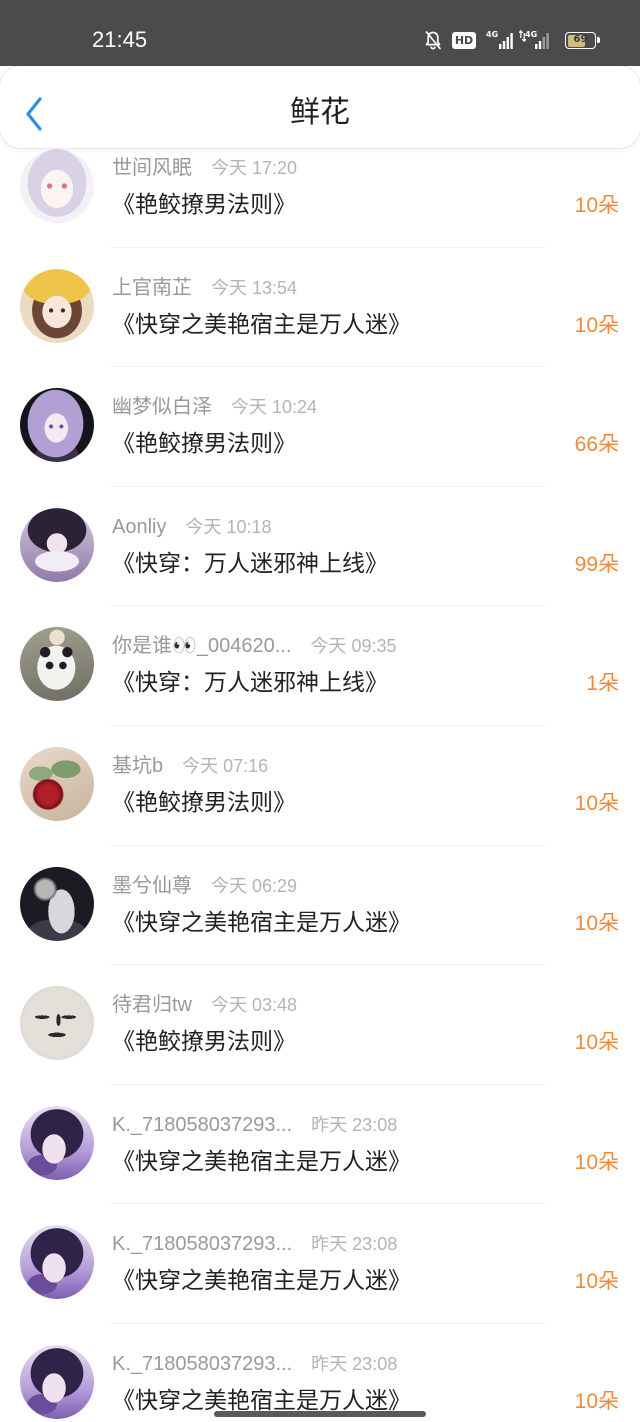  I want to click on bell-off-icon-graphic, so click(433, 40).